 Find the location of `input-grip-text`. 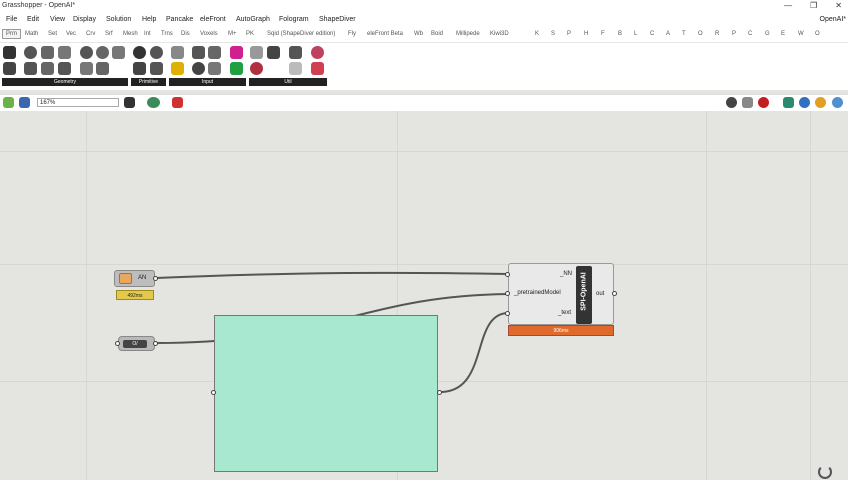

input-grip-text is located at coordinates (507, 313).